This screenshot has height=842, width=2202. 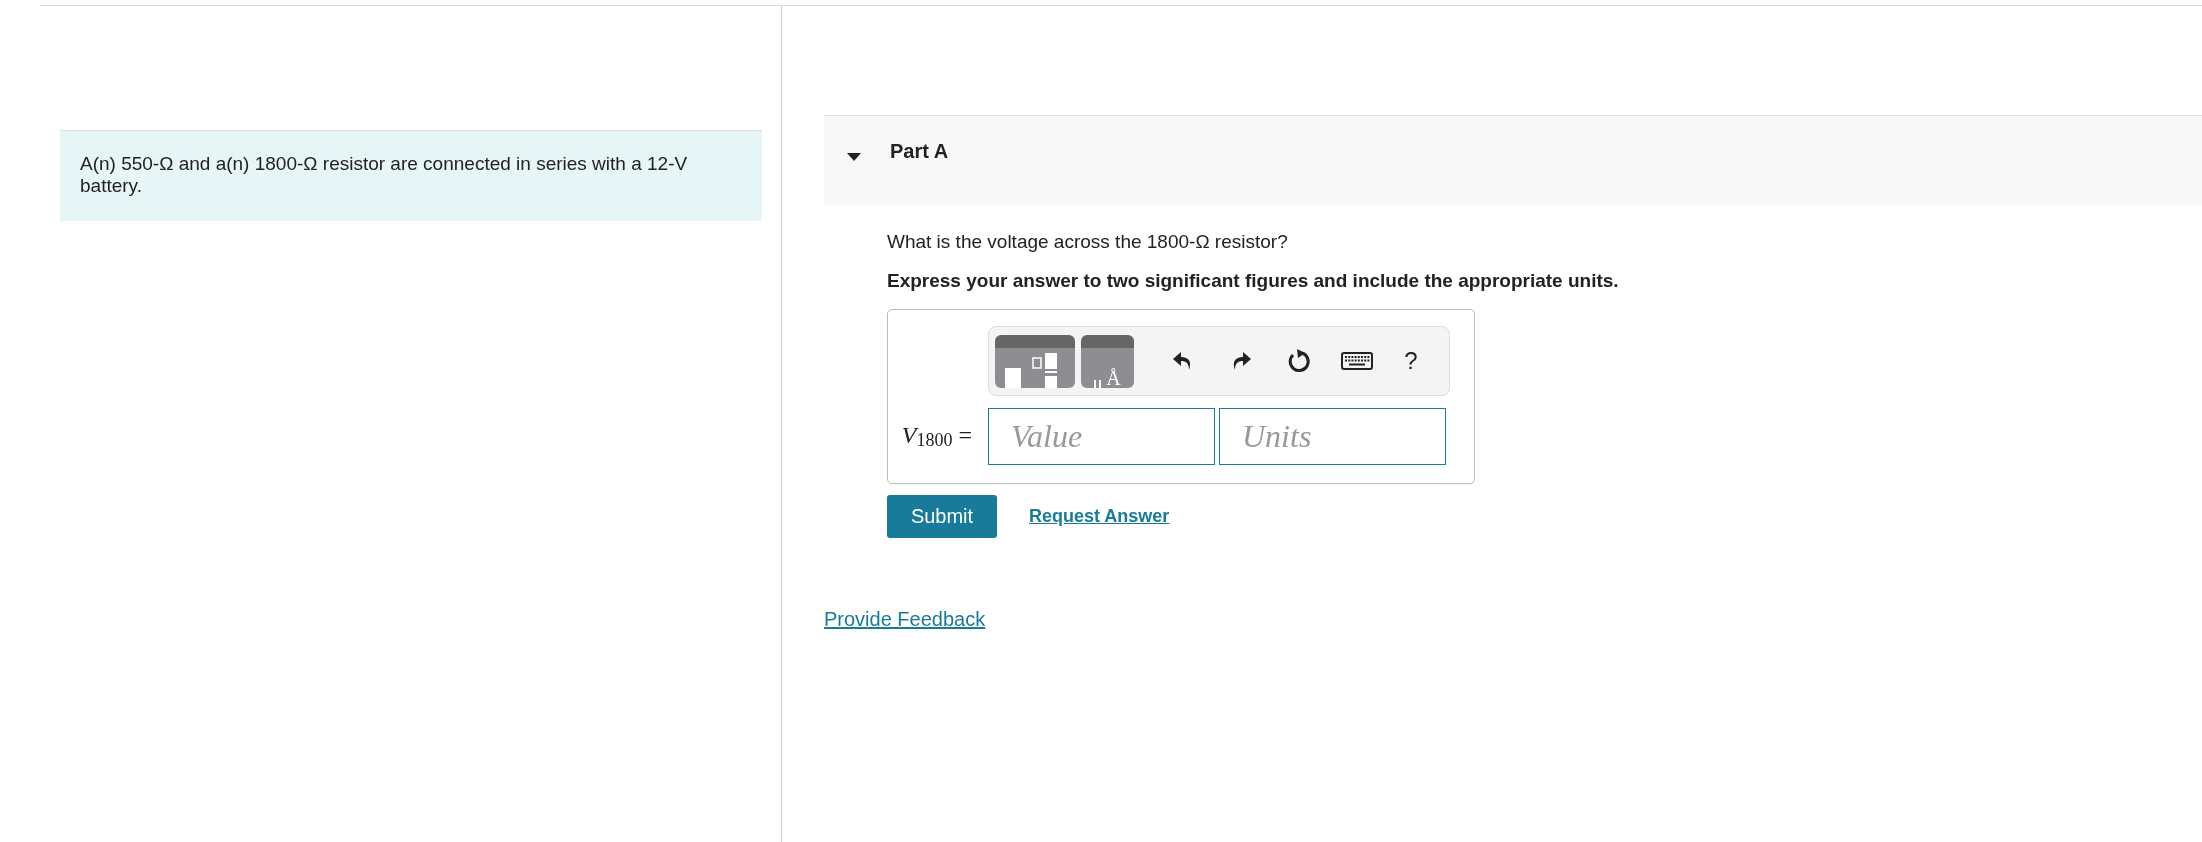 I want to click on answer-label: V$_{1800}$ =, so click(x=936, y=436).